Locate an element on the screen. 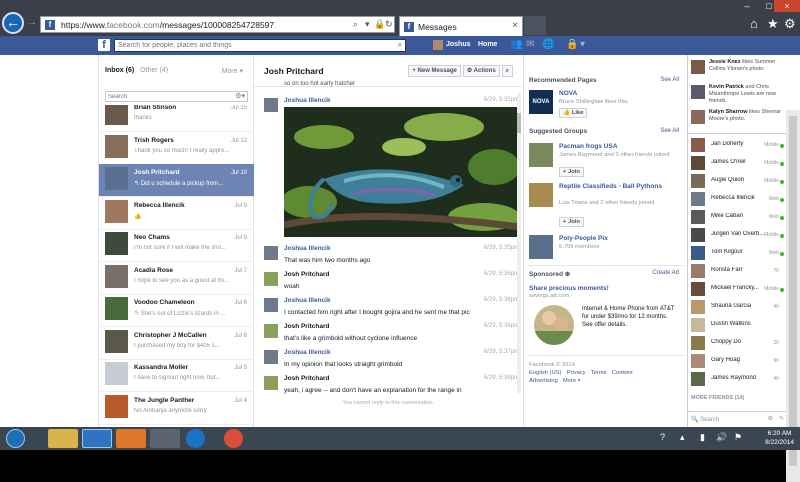 This screenshot has height=482, width=800. gear-icon: ⚙ is located at coordinates (790, 24).